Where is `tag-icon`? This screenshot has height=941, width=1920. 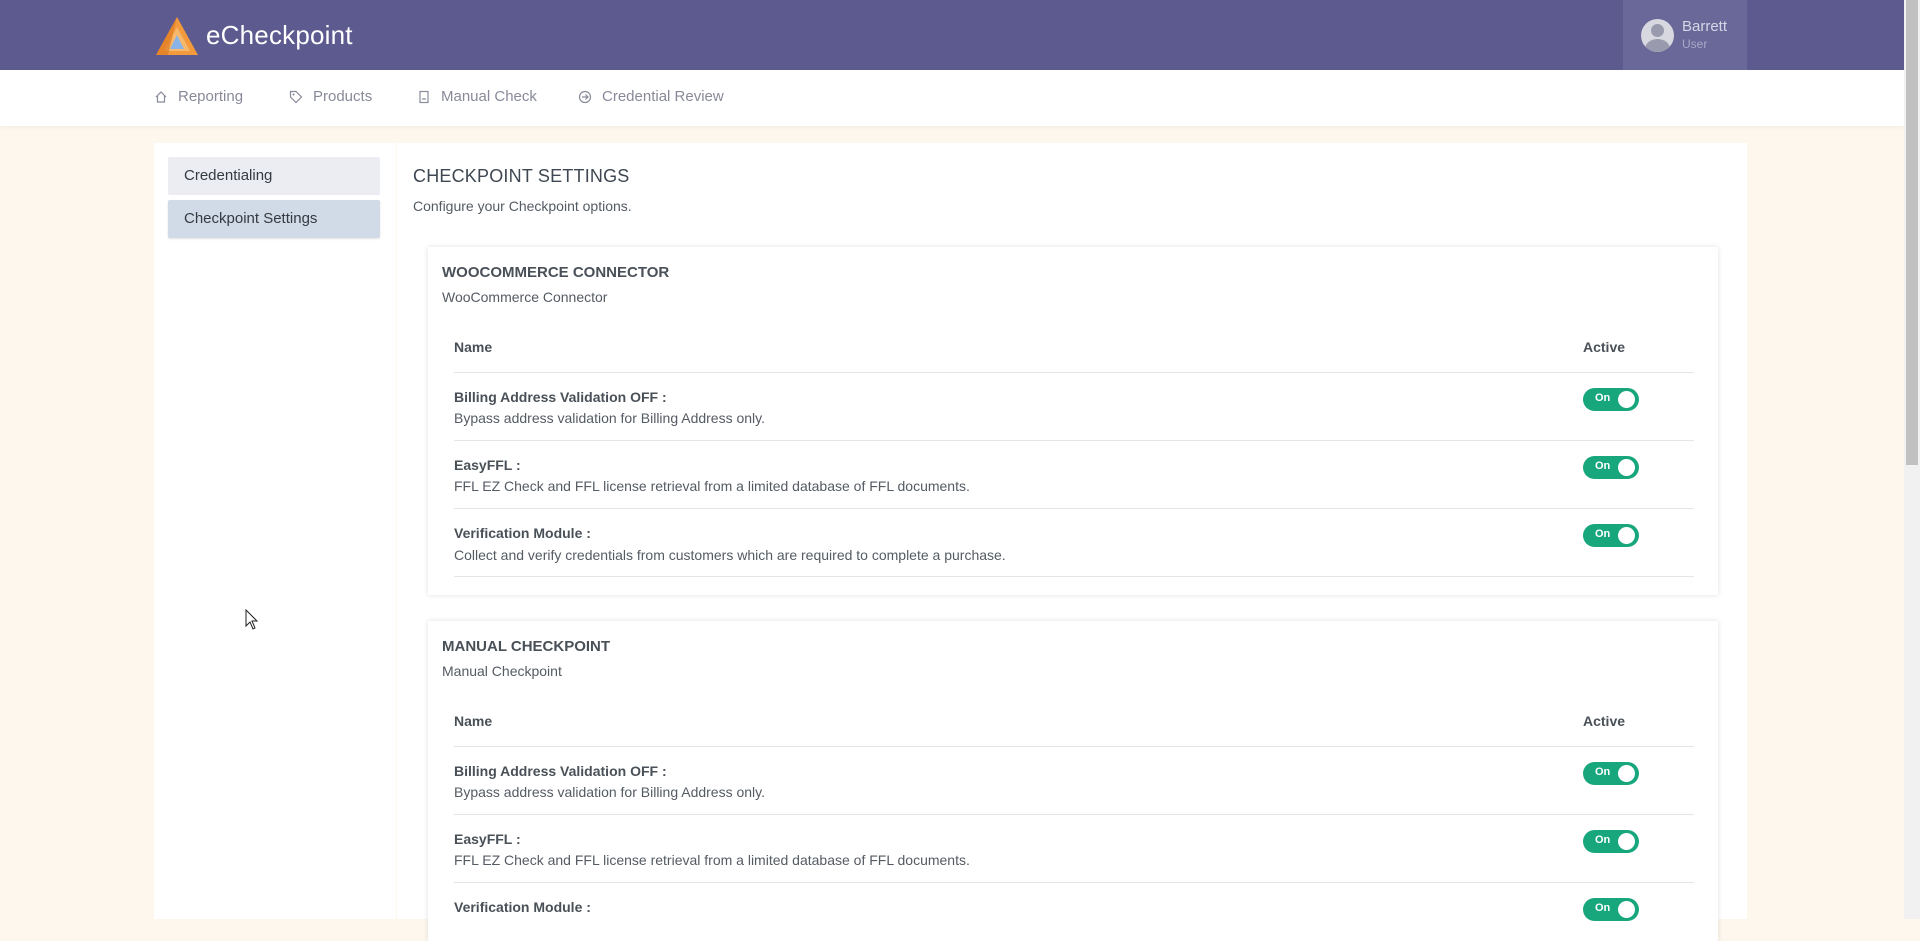
tag-icon is located at coordinates (296, 96).